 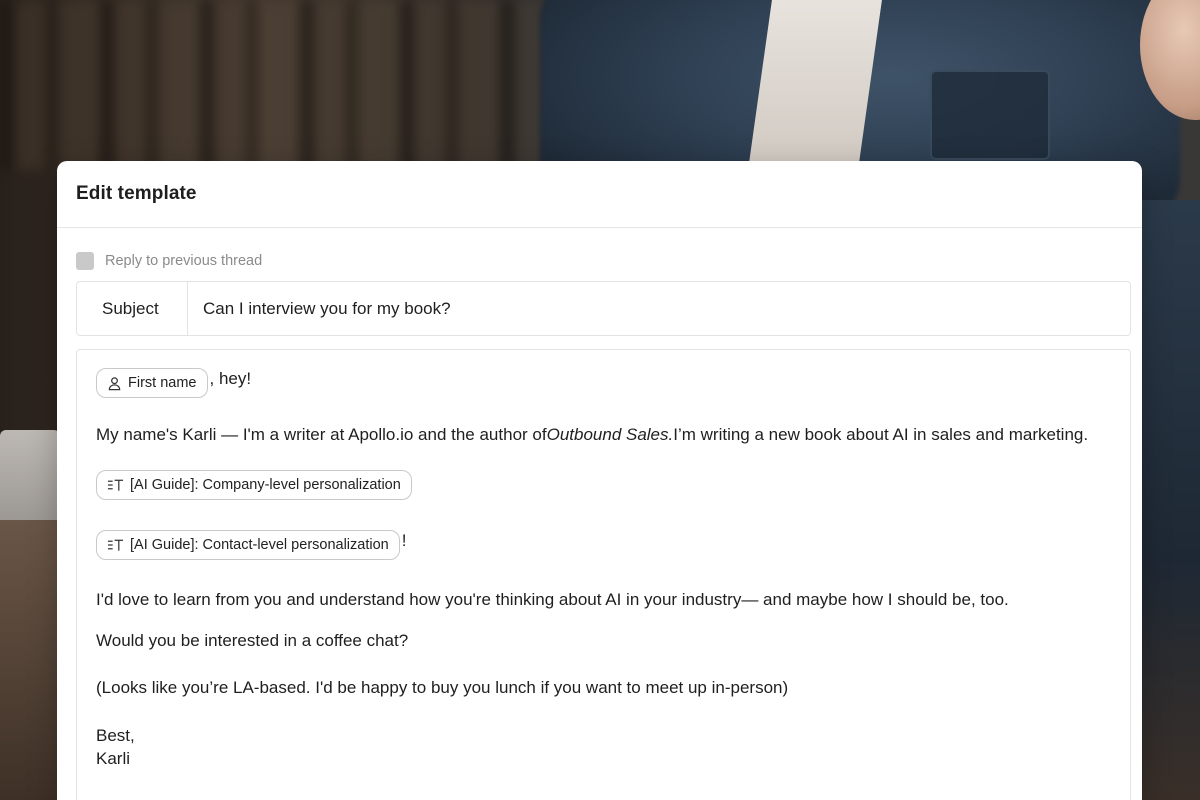 What do you see at coordinates (184, 260) in the screenshot?
I see `reply-previous-thread-label: Reply to previous thread` at bounding box center [184, 260].